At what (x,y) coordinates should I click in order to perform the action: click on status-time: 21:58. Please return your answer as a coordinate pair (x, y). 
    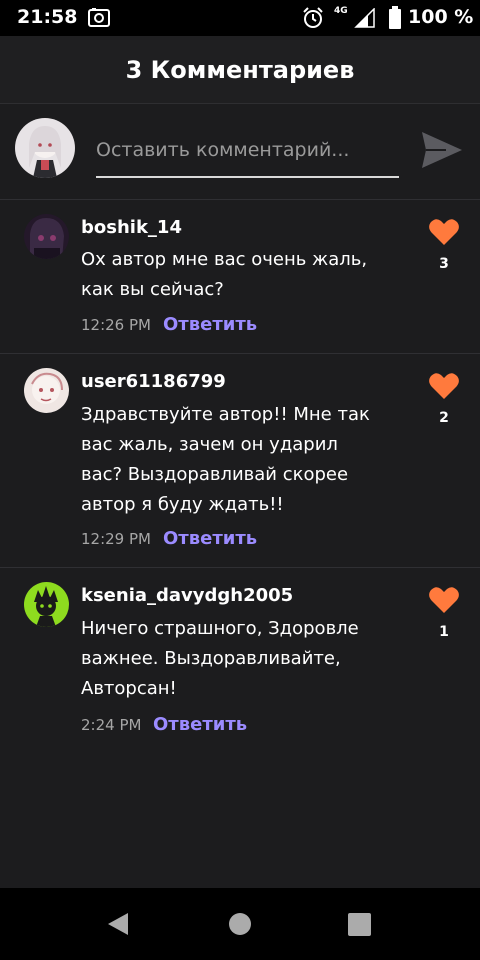
    Looking at the image, I should click on (47, 17).